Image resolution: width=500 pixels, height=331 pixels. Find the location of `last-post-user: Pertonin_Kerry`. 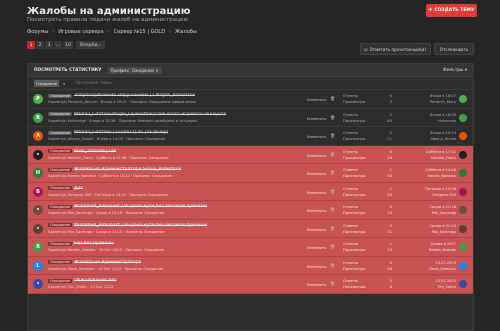

last-post-user: Pertonin_Kerry is located at coordinates (433, 102).